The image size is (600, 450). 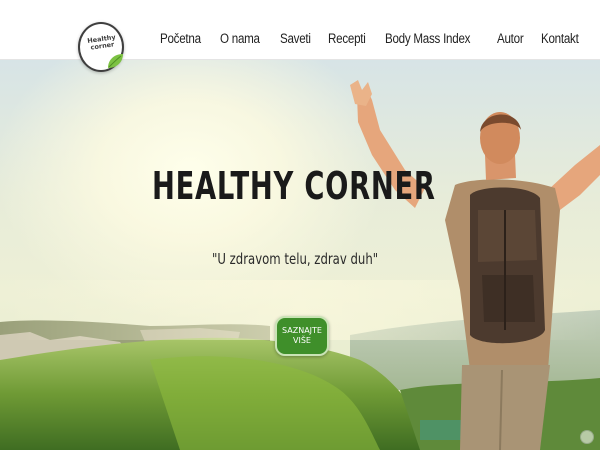 I want to click on leaf-icon, so click(x=115, y=61).